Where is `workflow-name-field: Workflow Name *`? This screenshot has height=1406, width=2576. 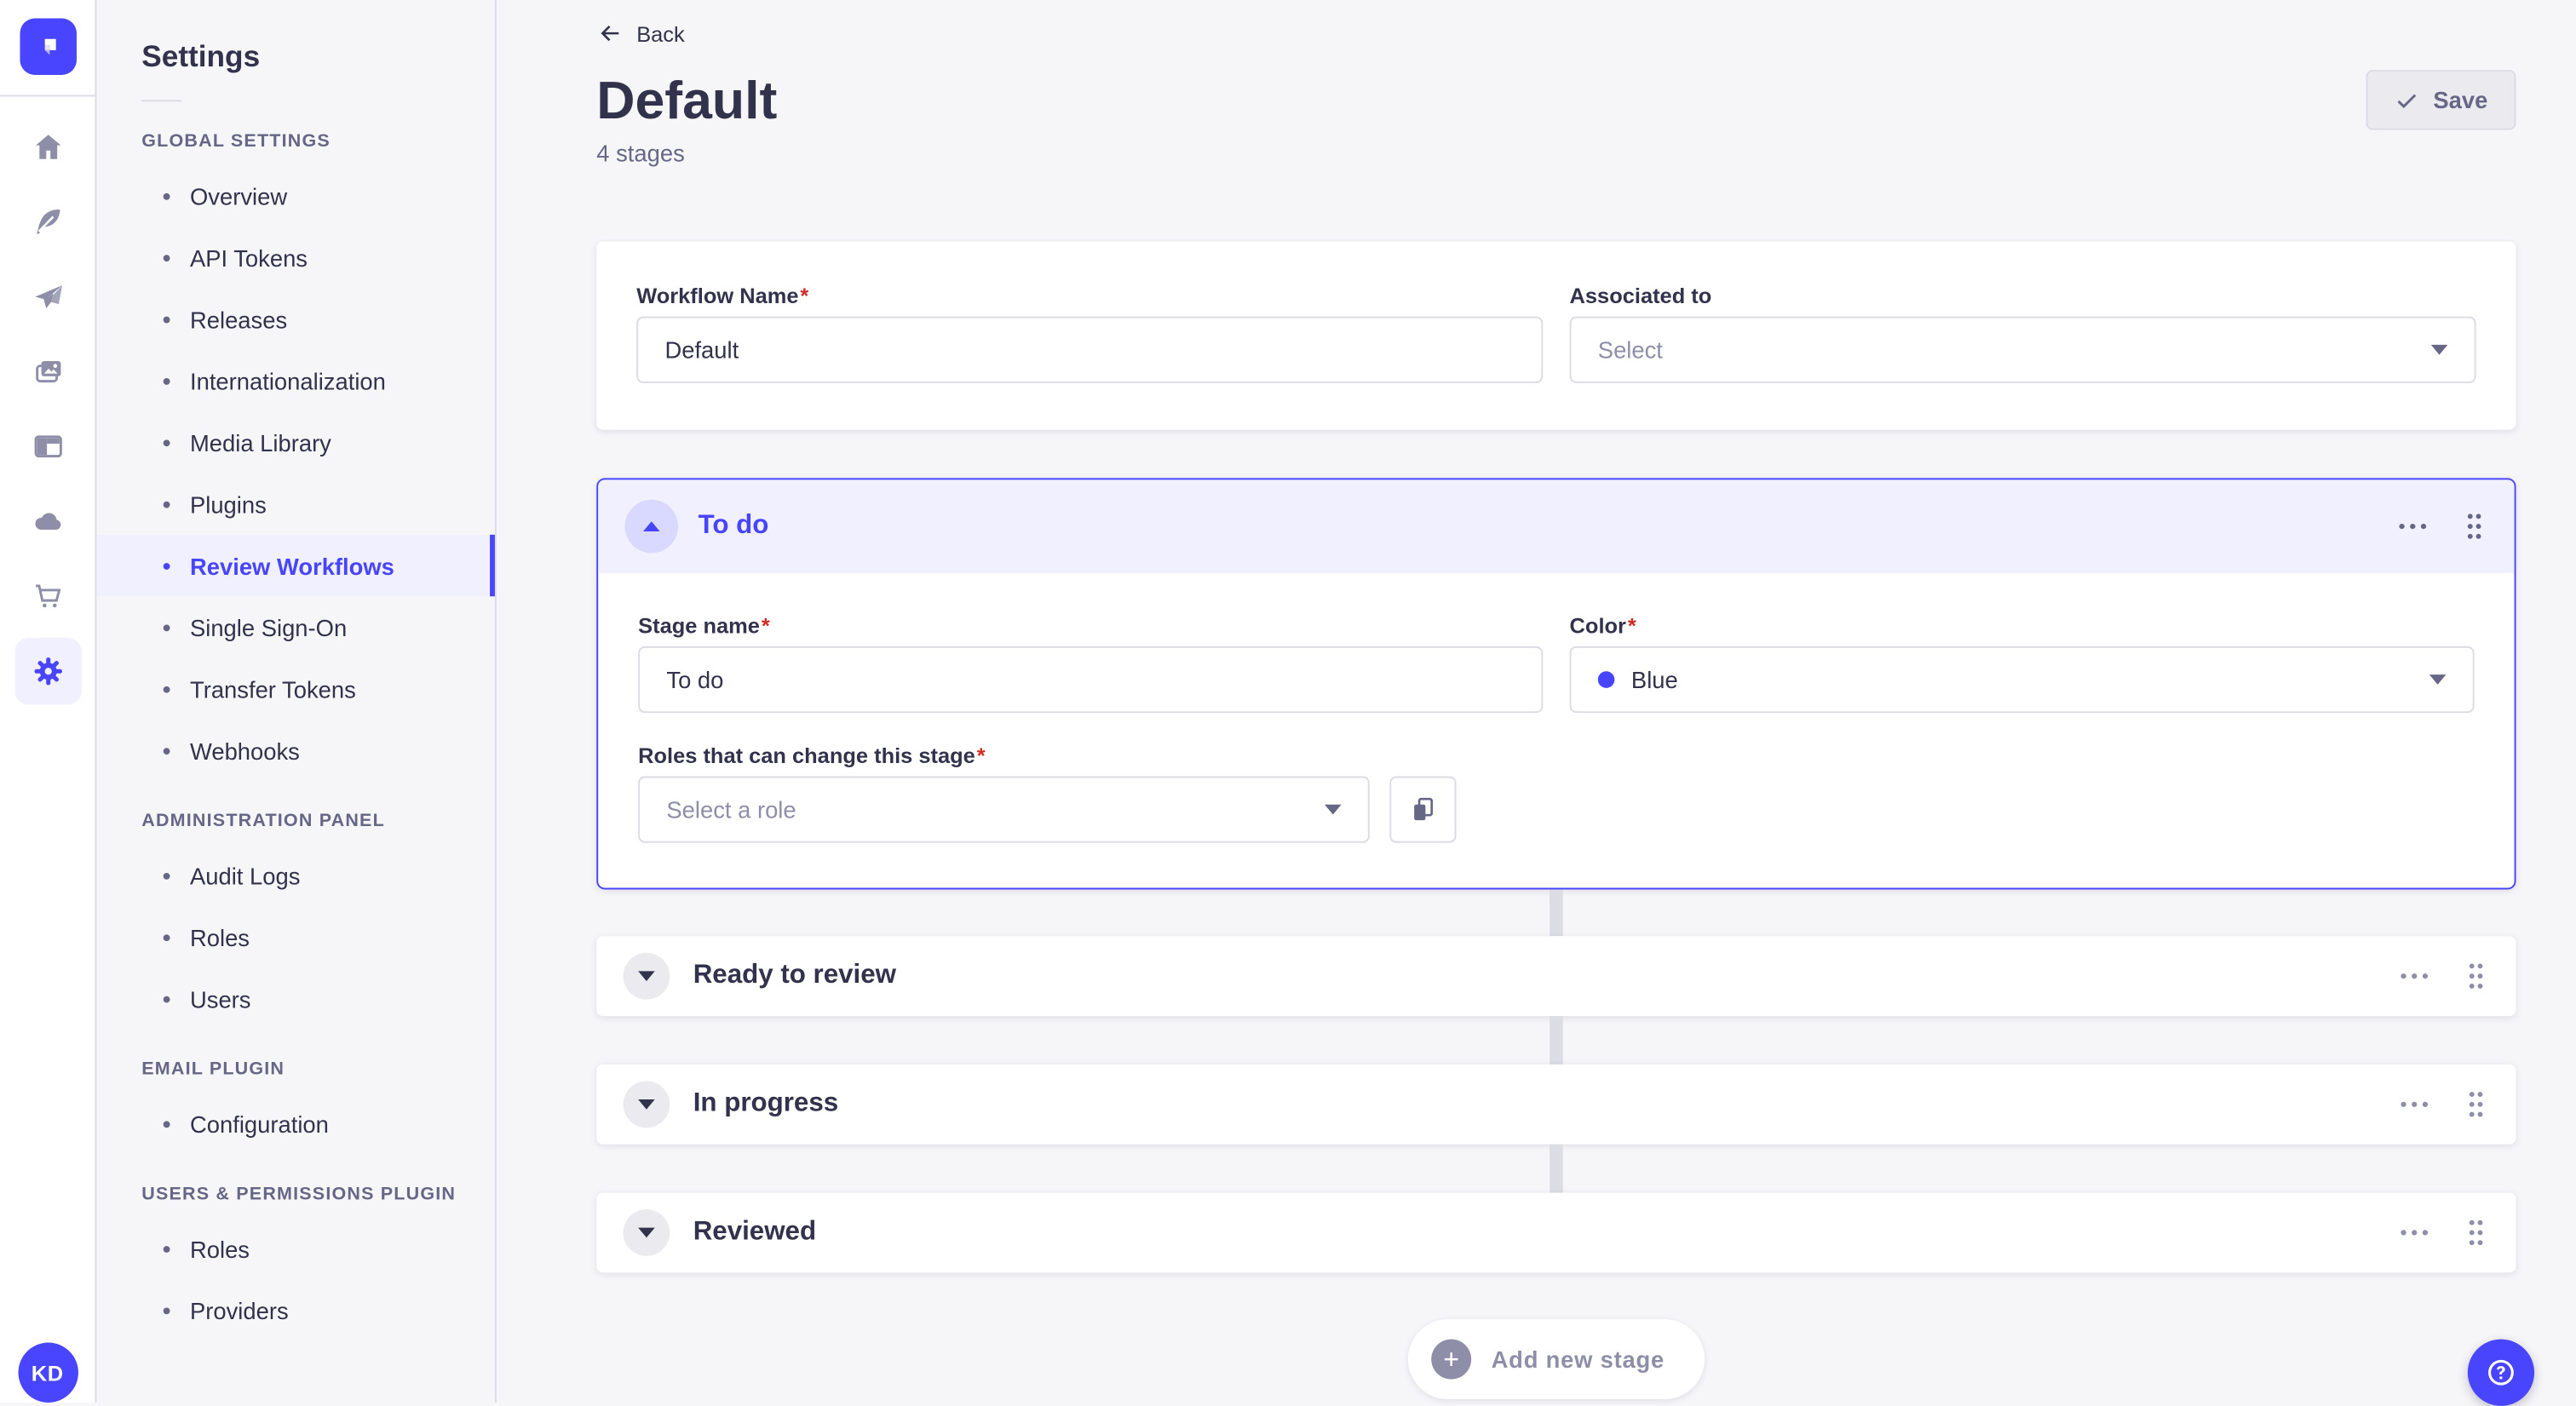 workflow-name-field: Workflow Name * is located at coordinates (1090, 333).